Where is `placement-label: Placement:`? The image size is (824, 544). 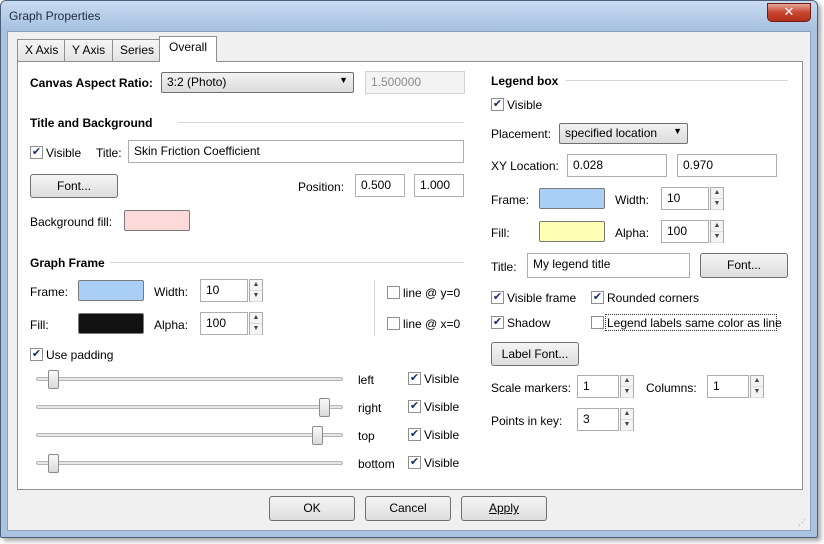
placement-label: Placement: is located at coordinates (521, 134).